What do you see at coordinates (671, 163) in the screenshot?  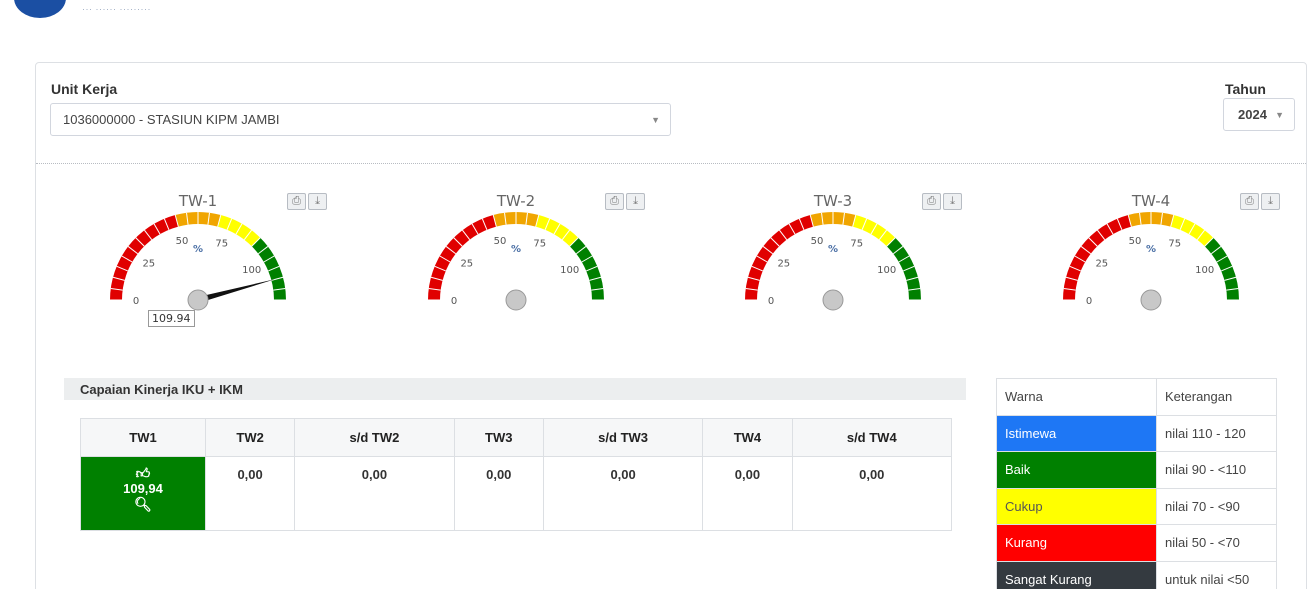 I see `divider` at bounding box center [671, 163].